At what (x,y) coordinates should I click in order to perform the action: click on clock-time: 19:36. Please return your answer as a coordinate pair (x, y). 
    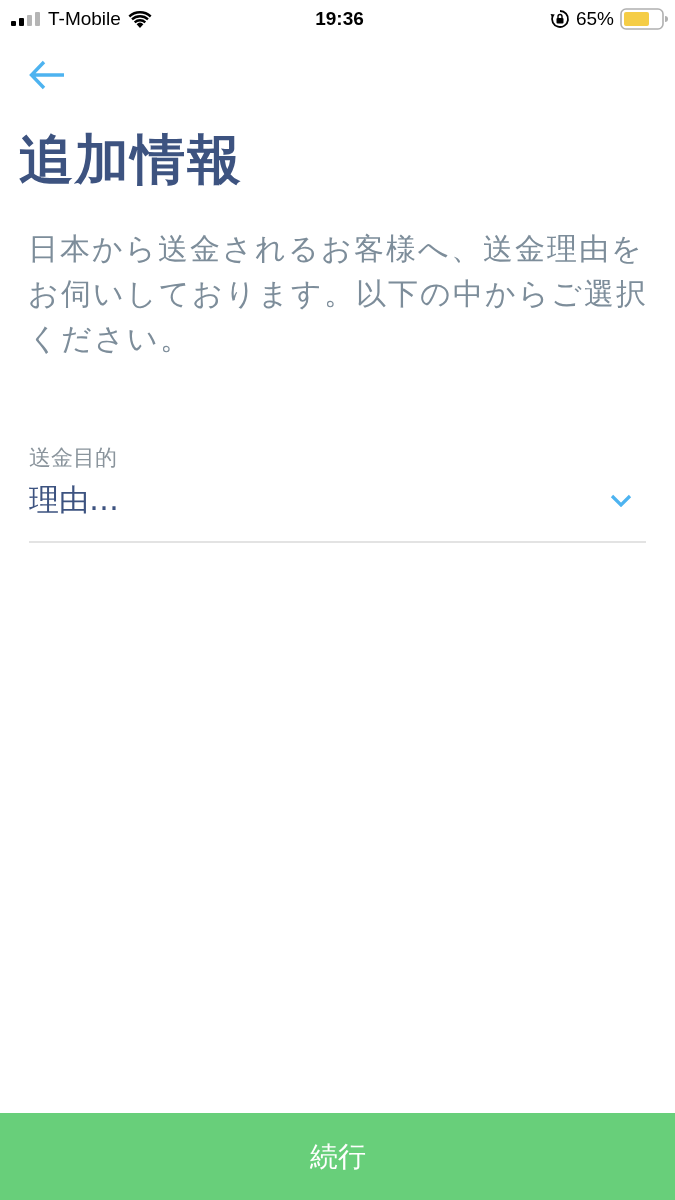
    Looking at the image, I should click on (339, 19).